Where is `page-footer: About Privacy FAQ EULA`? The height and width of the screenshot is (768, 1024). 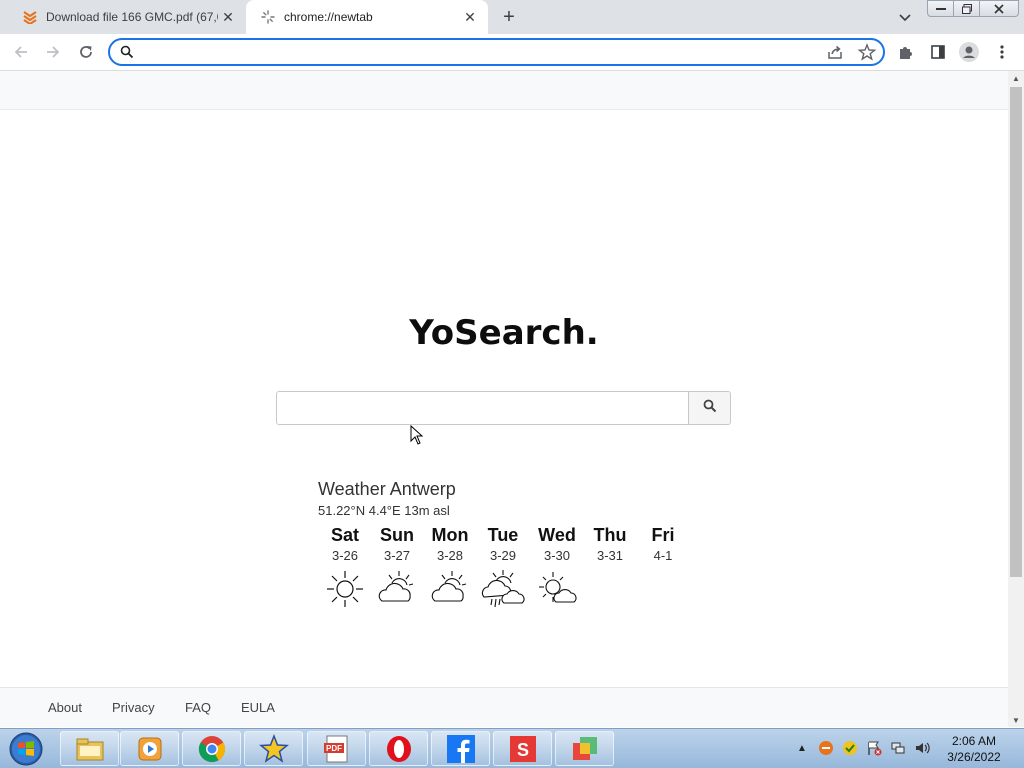
page-footer: About Privacy FAQ EULA is located at coordinates (504, 707).